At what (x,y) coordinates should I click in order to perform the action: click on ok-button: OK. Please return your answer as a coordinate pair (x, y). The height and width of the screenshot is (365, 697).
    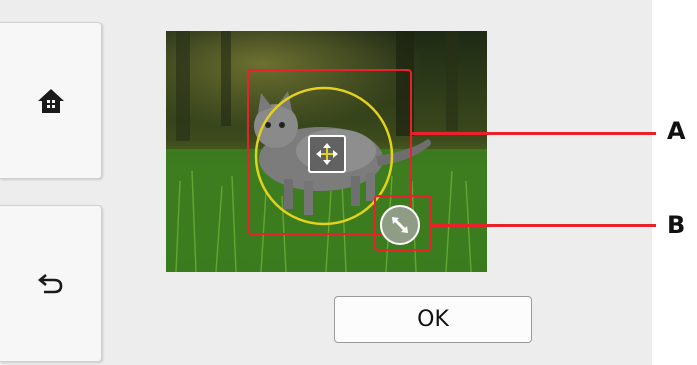
    Looking at the image, I should click on (433, 319).